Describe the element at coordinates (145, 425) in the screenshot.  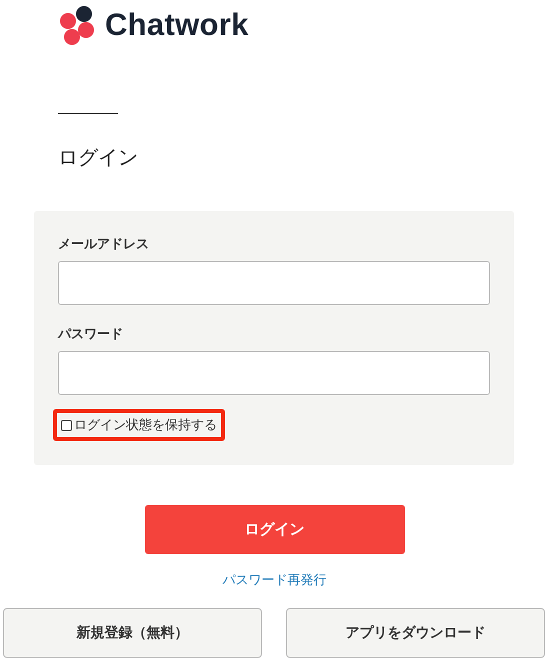
I see `remember-label: ログイン状態を保持する` at that location.